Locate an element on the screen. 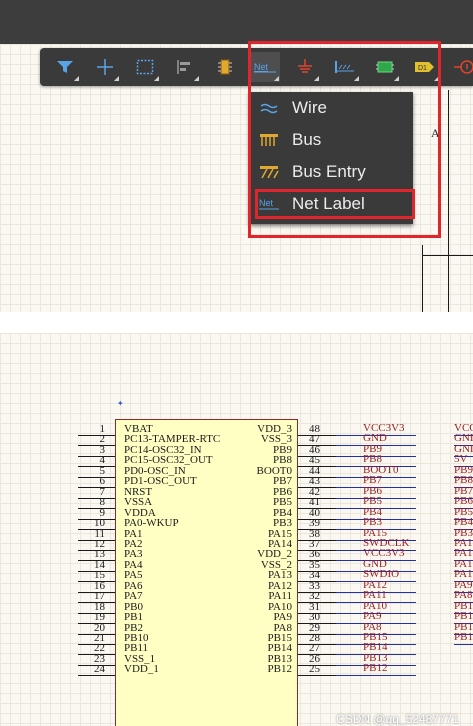 The image size is (473, 726). directive-button is located at coordinates (461, 67).